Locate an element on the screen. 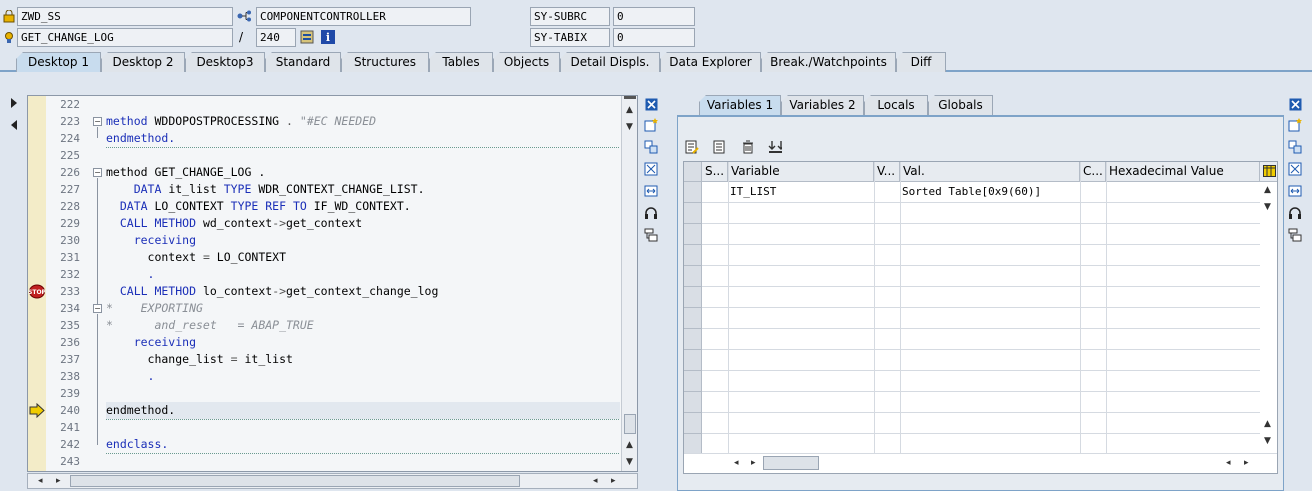 The image size is (1312, 491). stack-icon is located at coordinates (307, 37).